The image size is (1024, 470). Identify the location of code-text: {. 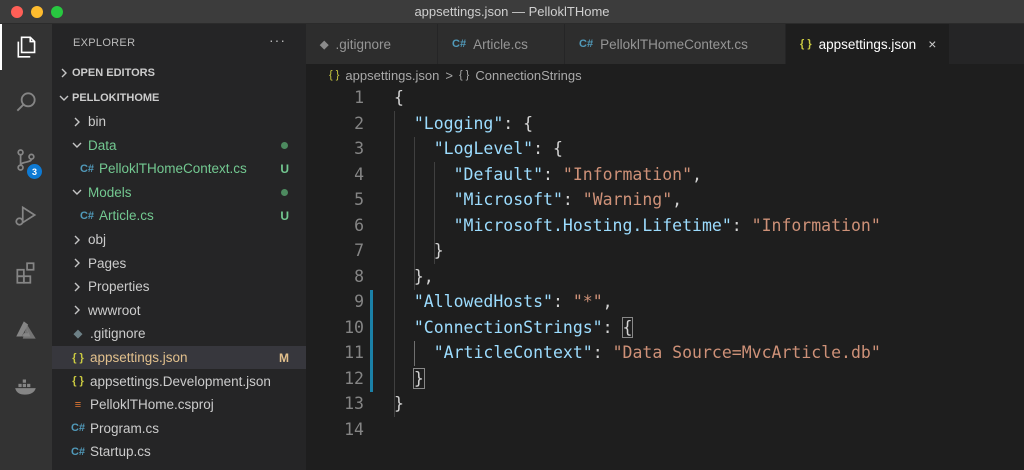
(399, 97).